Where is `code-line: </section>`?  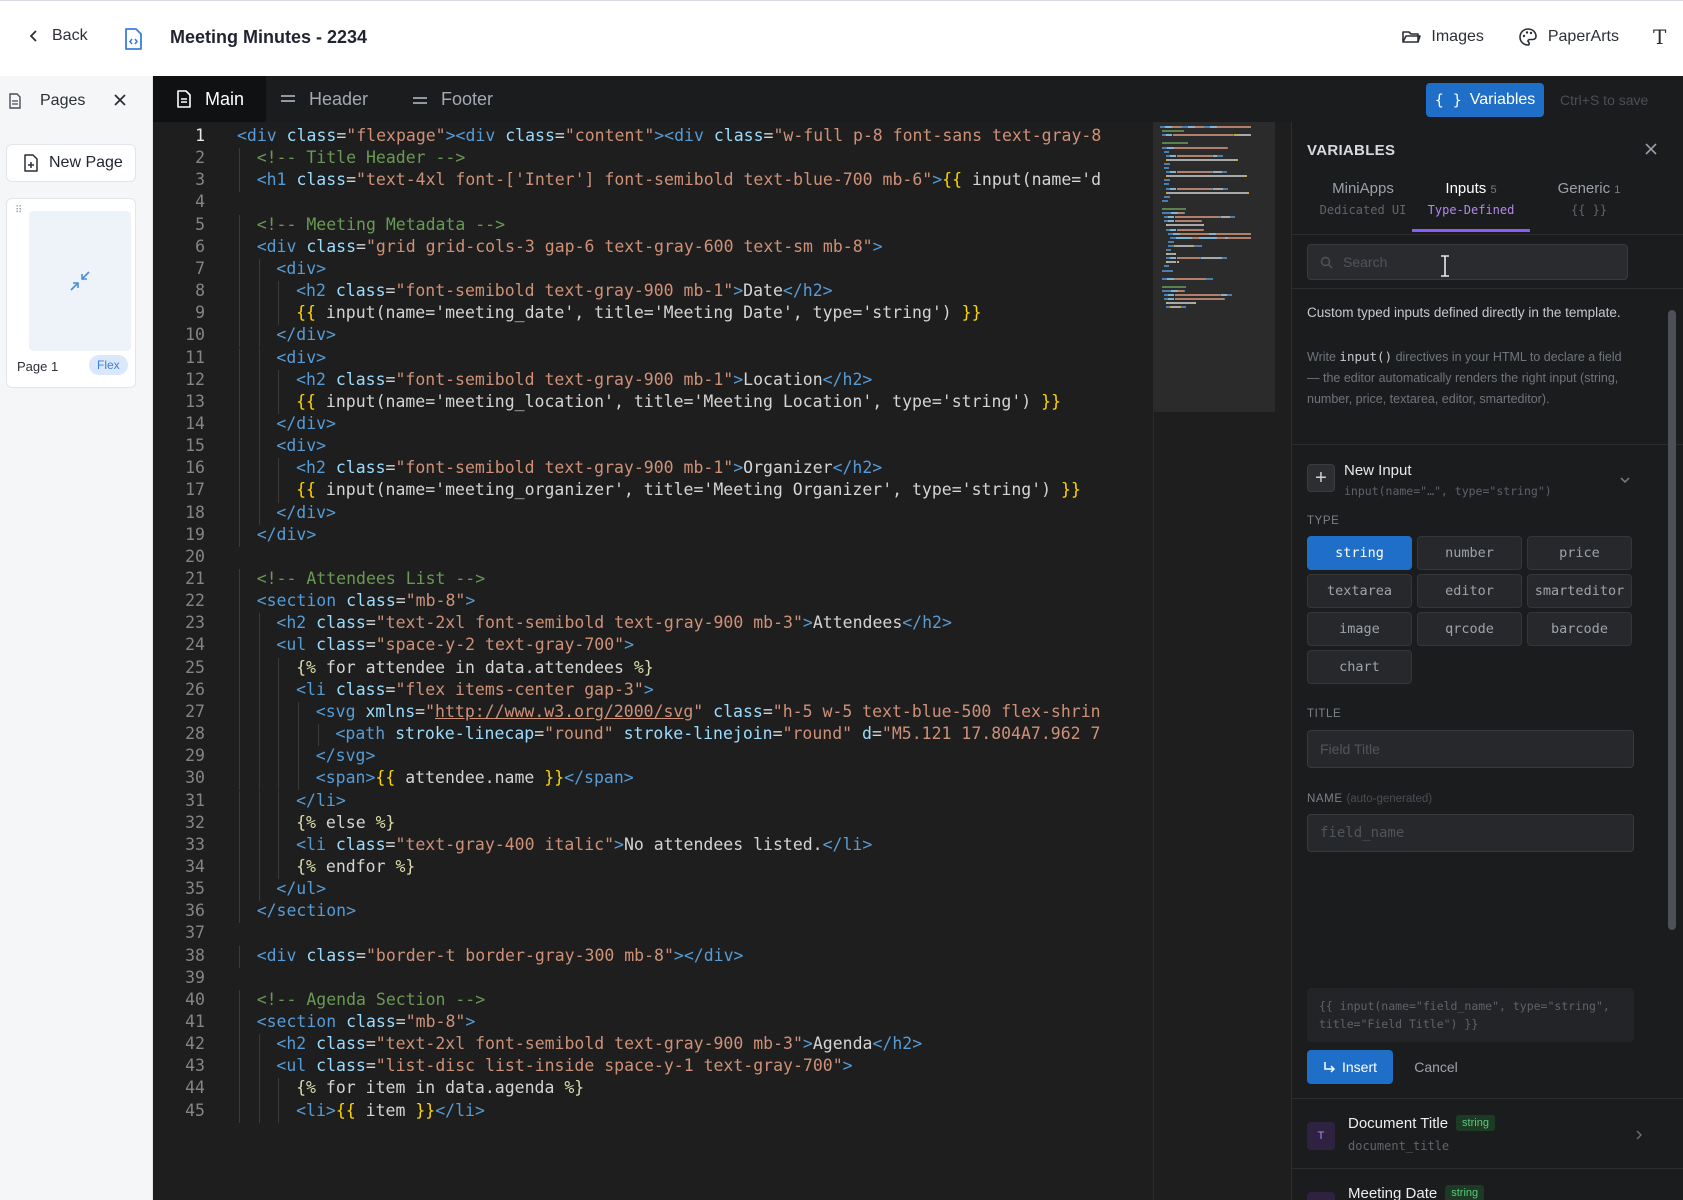 code-line: </section> is located at coordinates (306, 910).